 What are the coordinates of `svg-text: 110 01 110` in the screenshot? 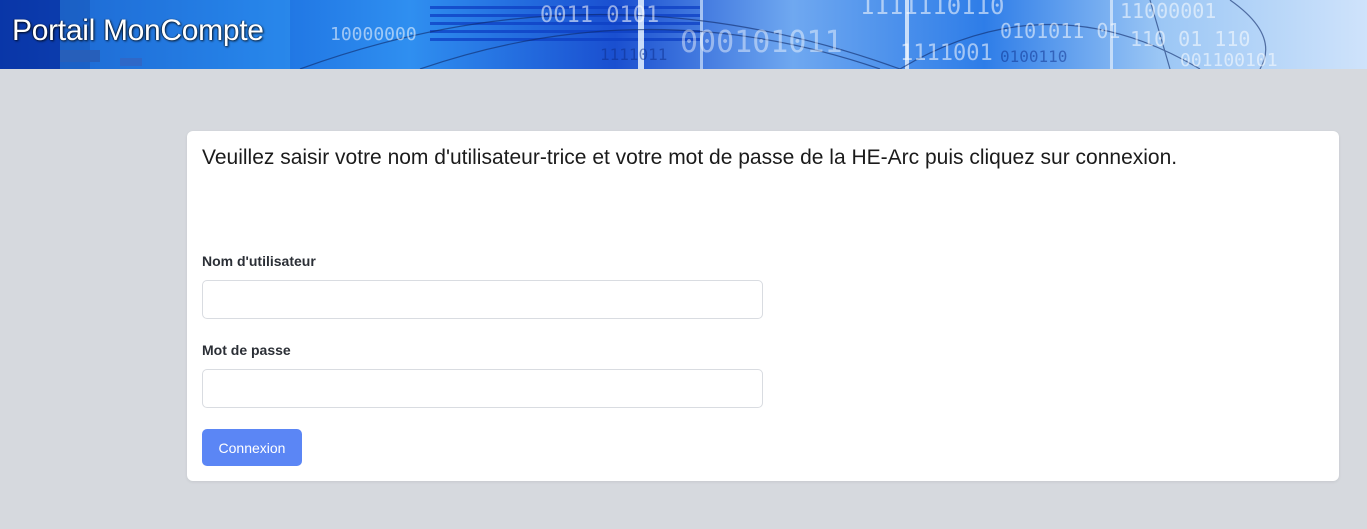 It's located at (1190, 39).